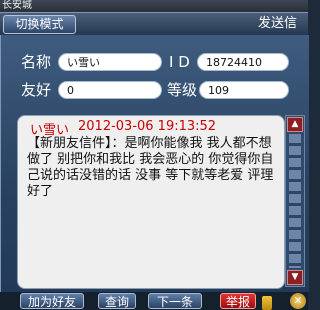  Describe the element at coordinates (52, 301) in the screenshot. I see `add-friend-button: 加为好友` at that location.